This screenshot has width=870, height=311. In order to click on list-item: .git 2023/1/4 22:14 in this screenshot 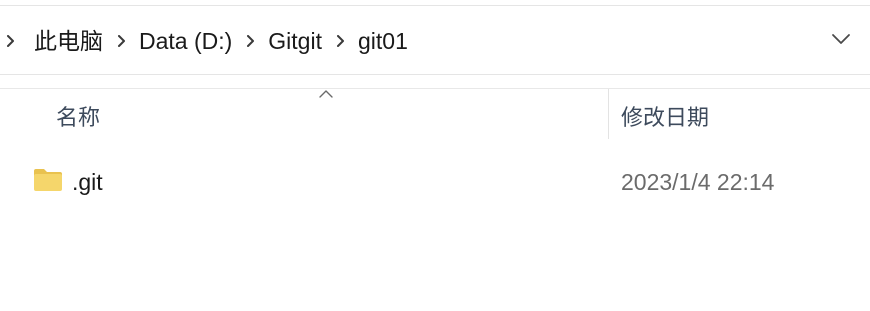, I will do `click(435, 182)`.